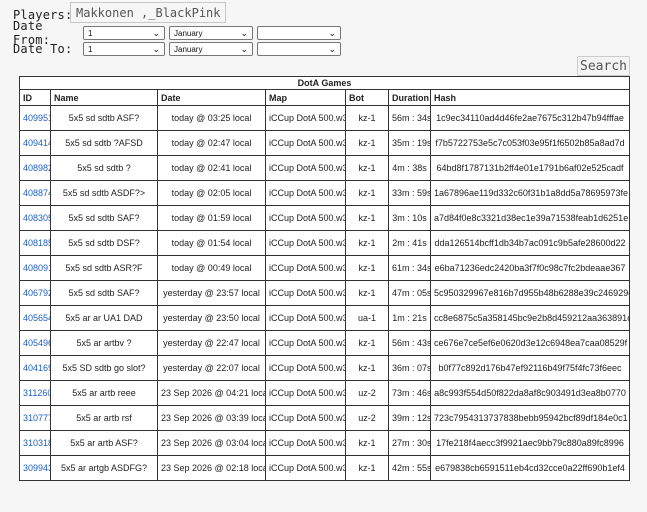 The height and width of the screenshot is (512, 647). What do you see at coordinates (104, 143) in the screenshot?
I see `cell-name: 5x5 sd sdtb ?AFSD` at bounding box center [104, 143].